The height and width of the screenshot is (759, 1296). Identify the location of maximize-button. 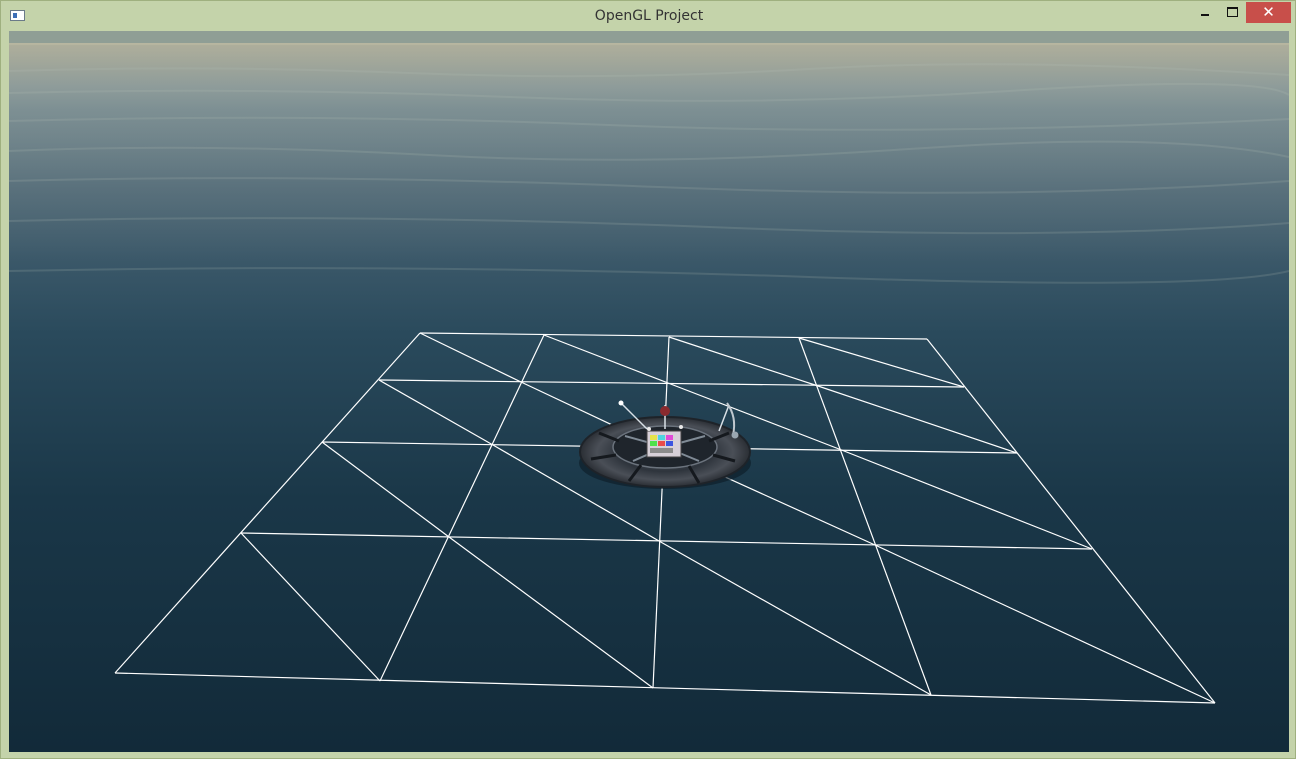
(1232, 12).